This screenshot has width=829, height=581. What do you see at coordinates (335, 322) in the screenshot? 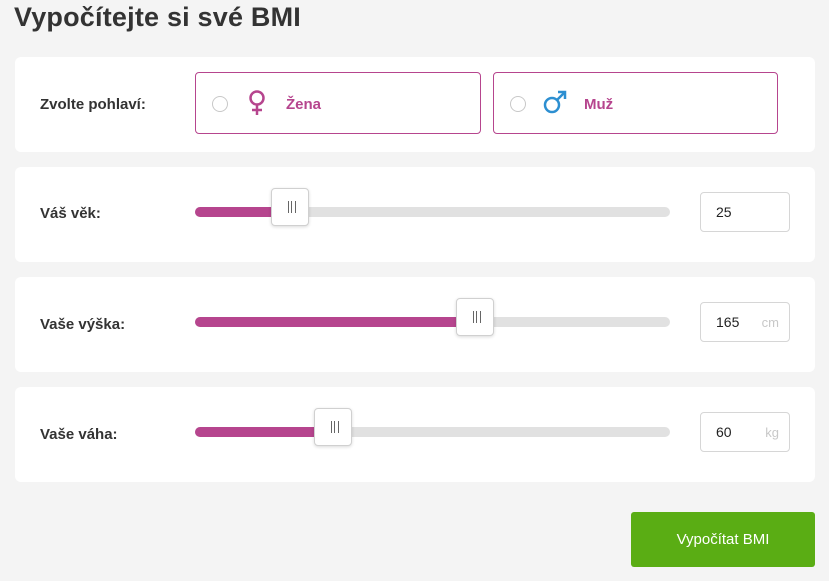
I see `height-slider-fill` at bounding box center [335, 322].